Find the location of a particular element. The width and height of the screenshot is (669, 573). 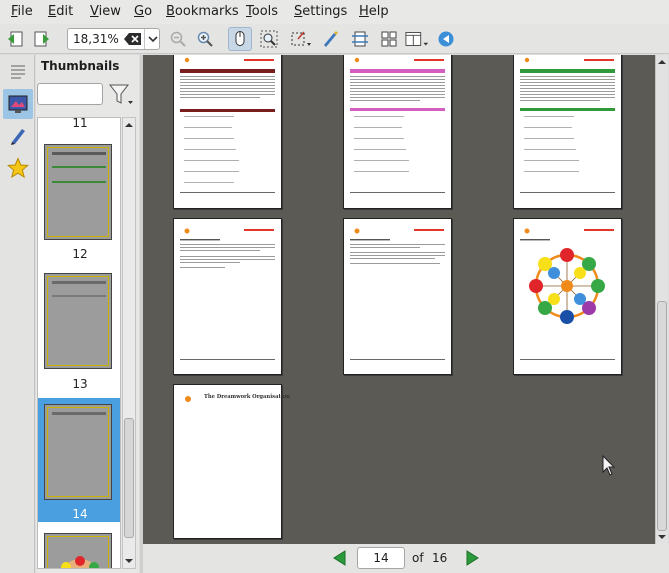

zoom-tool-button is located at coordinates (269, 39).